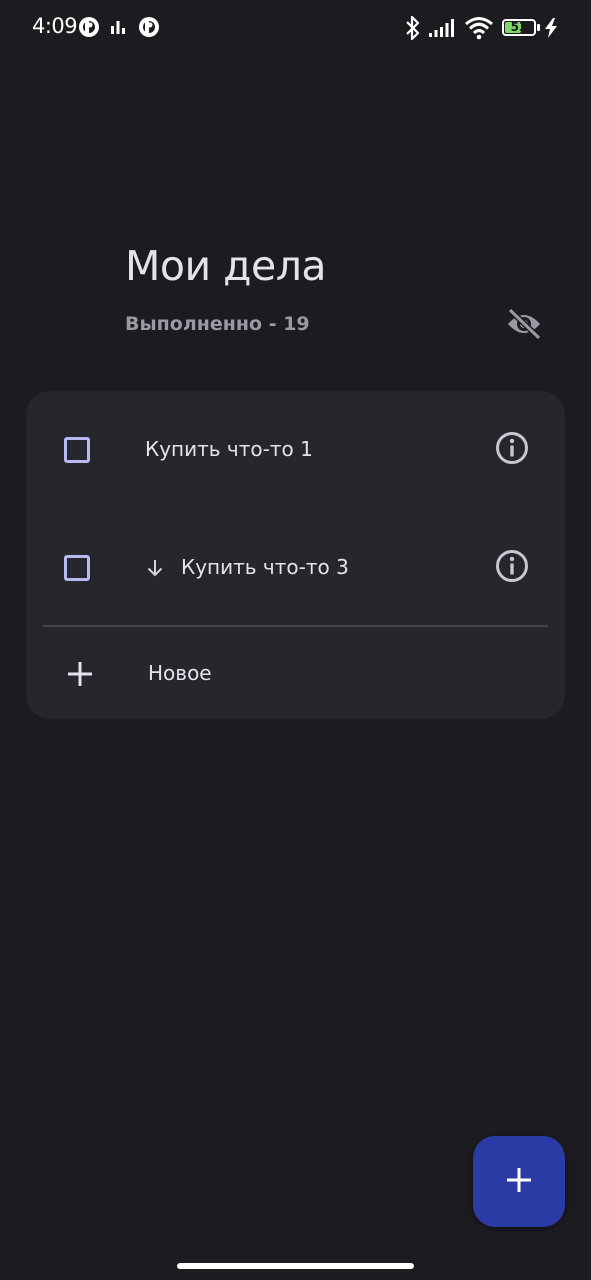  I want to click on add-new-item-button: Новое, so click(295, 673).